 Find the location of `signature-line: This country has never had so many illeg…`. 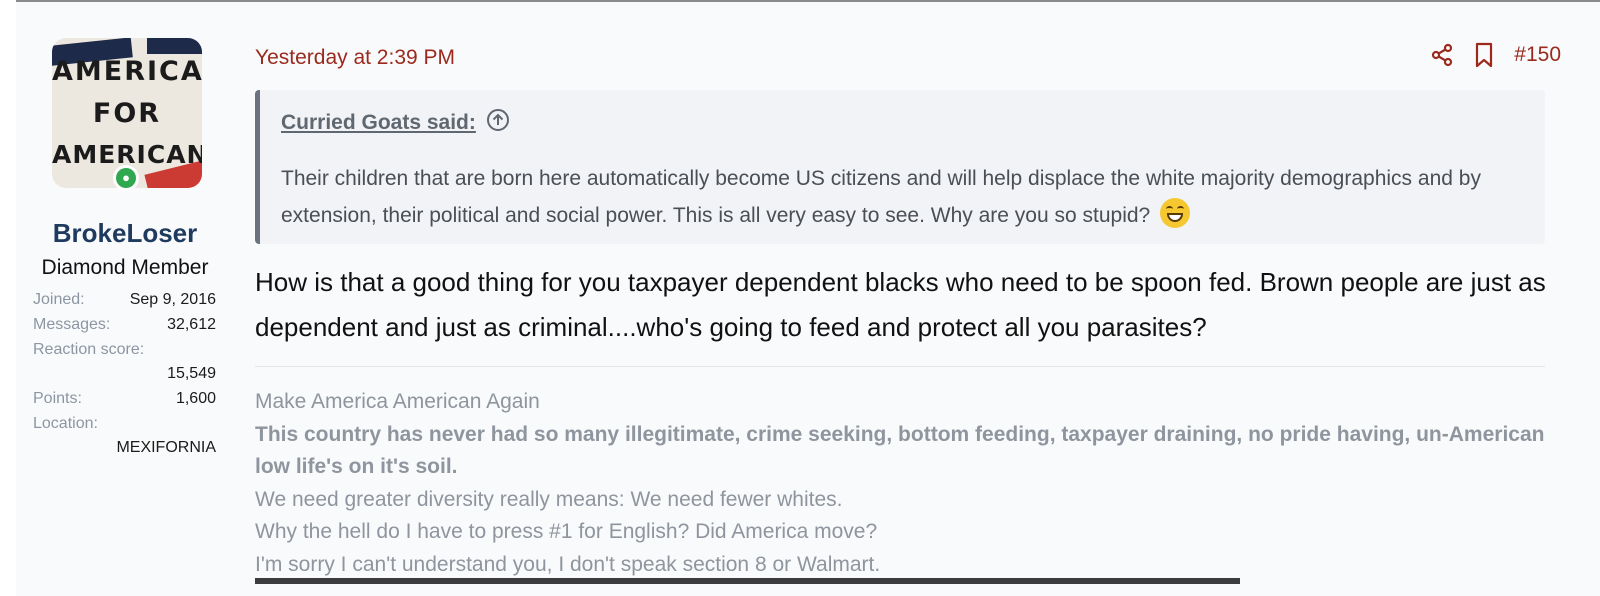

signature-line: This country has never had so many illeg… is located at coordinates (900, 450).